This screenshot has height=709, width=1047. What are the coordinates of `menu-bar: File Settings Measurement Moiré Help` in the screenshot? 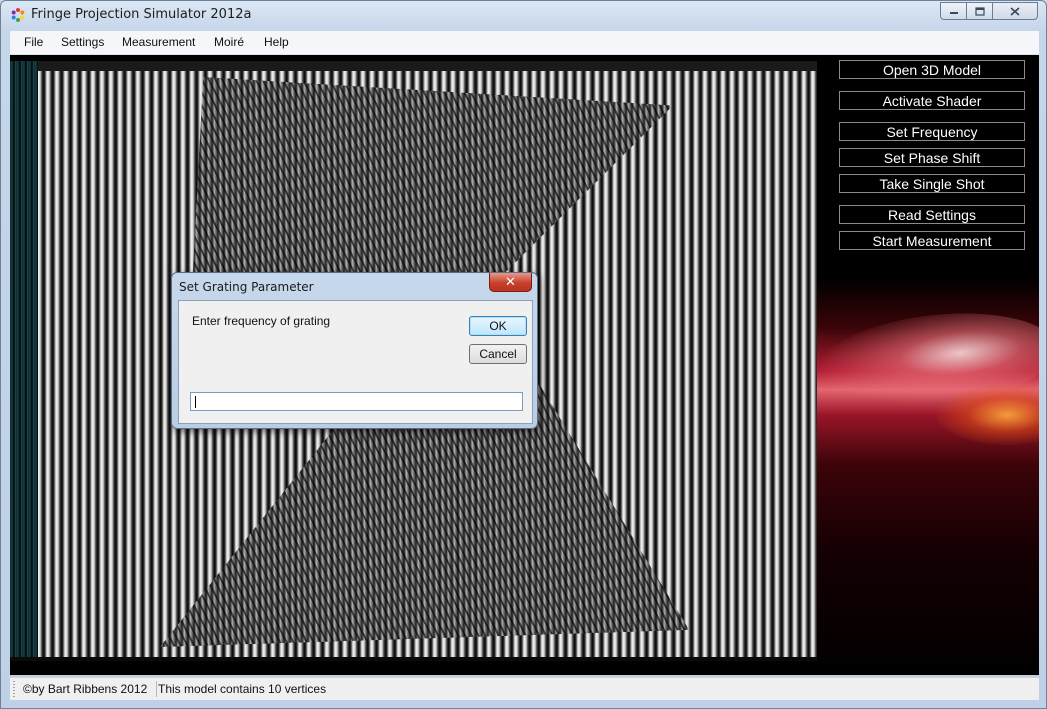 It's located at (524, 43).